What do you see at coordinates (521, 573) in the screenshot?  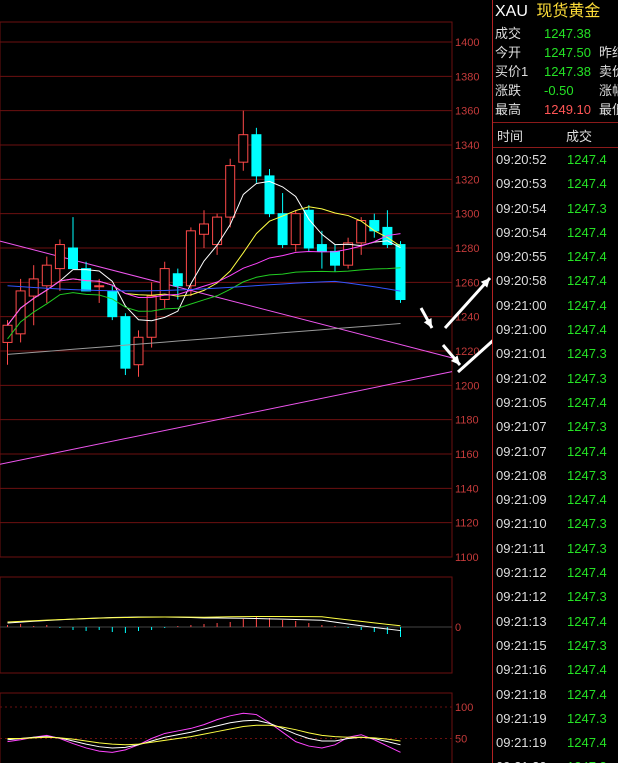 I see `trade-time: 09:21:12` at bounding box center [521, 573].